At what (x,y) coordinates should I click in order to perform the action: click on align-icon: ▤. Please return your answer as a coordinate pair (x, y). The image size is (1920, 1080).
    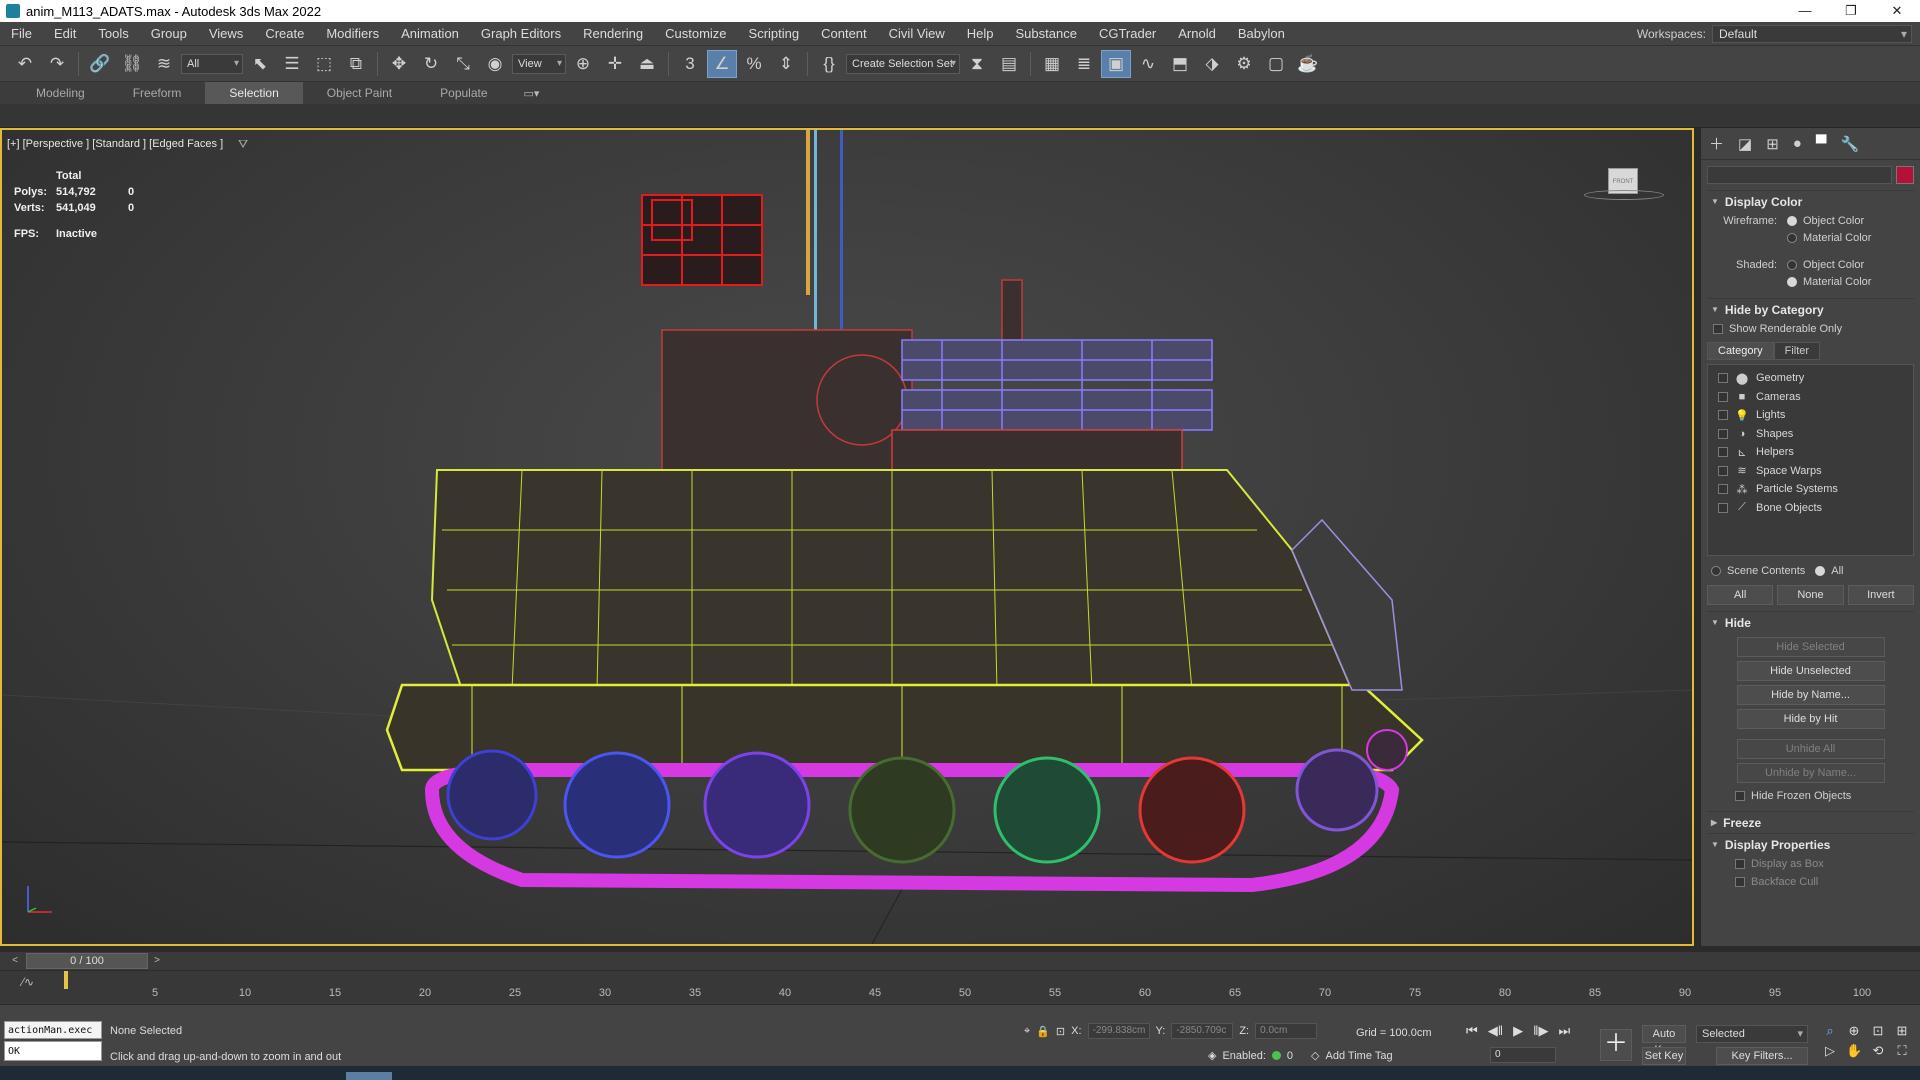
    Looking at the image, I should click on (1009, 64).